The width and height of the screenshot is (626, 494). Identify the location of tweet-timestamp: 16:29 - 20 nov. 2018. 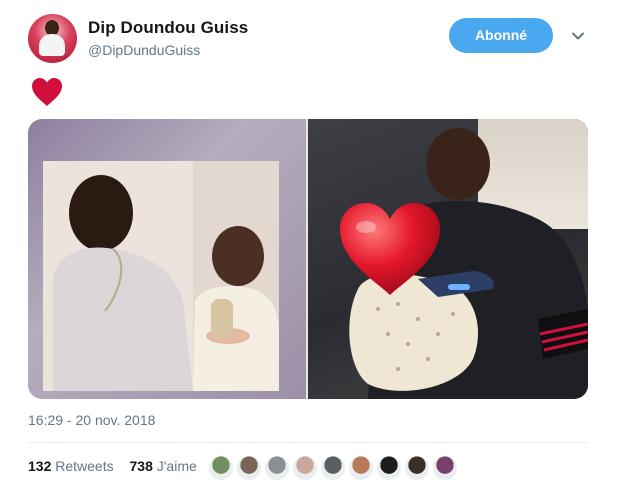
(91, 420).